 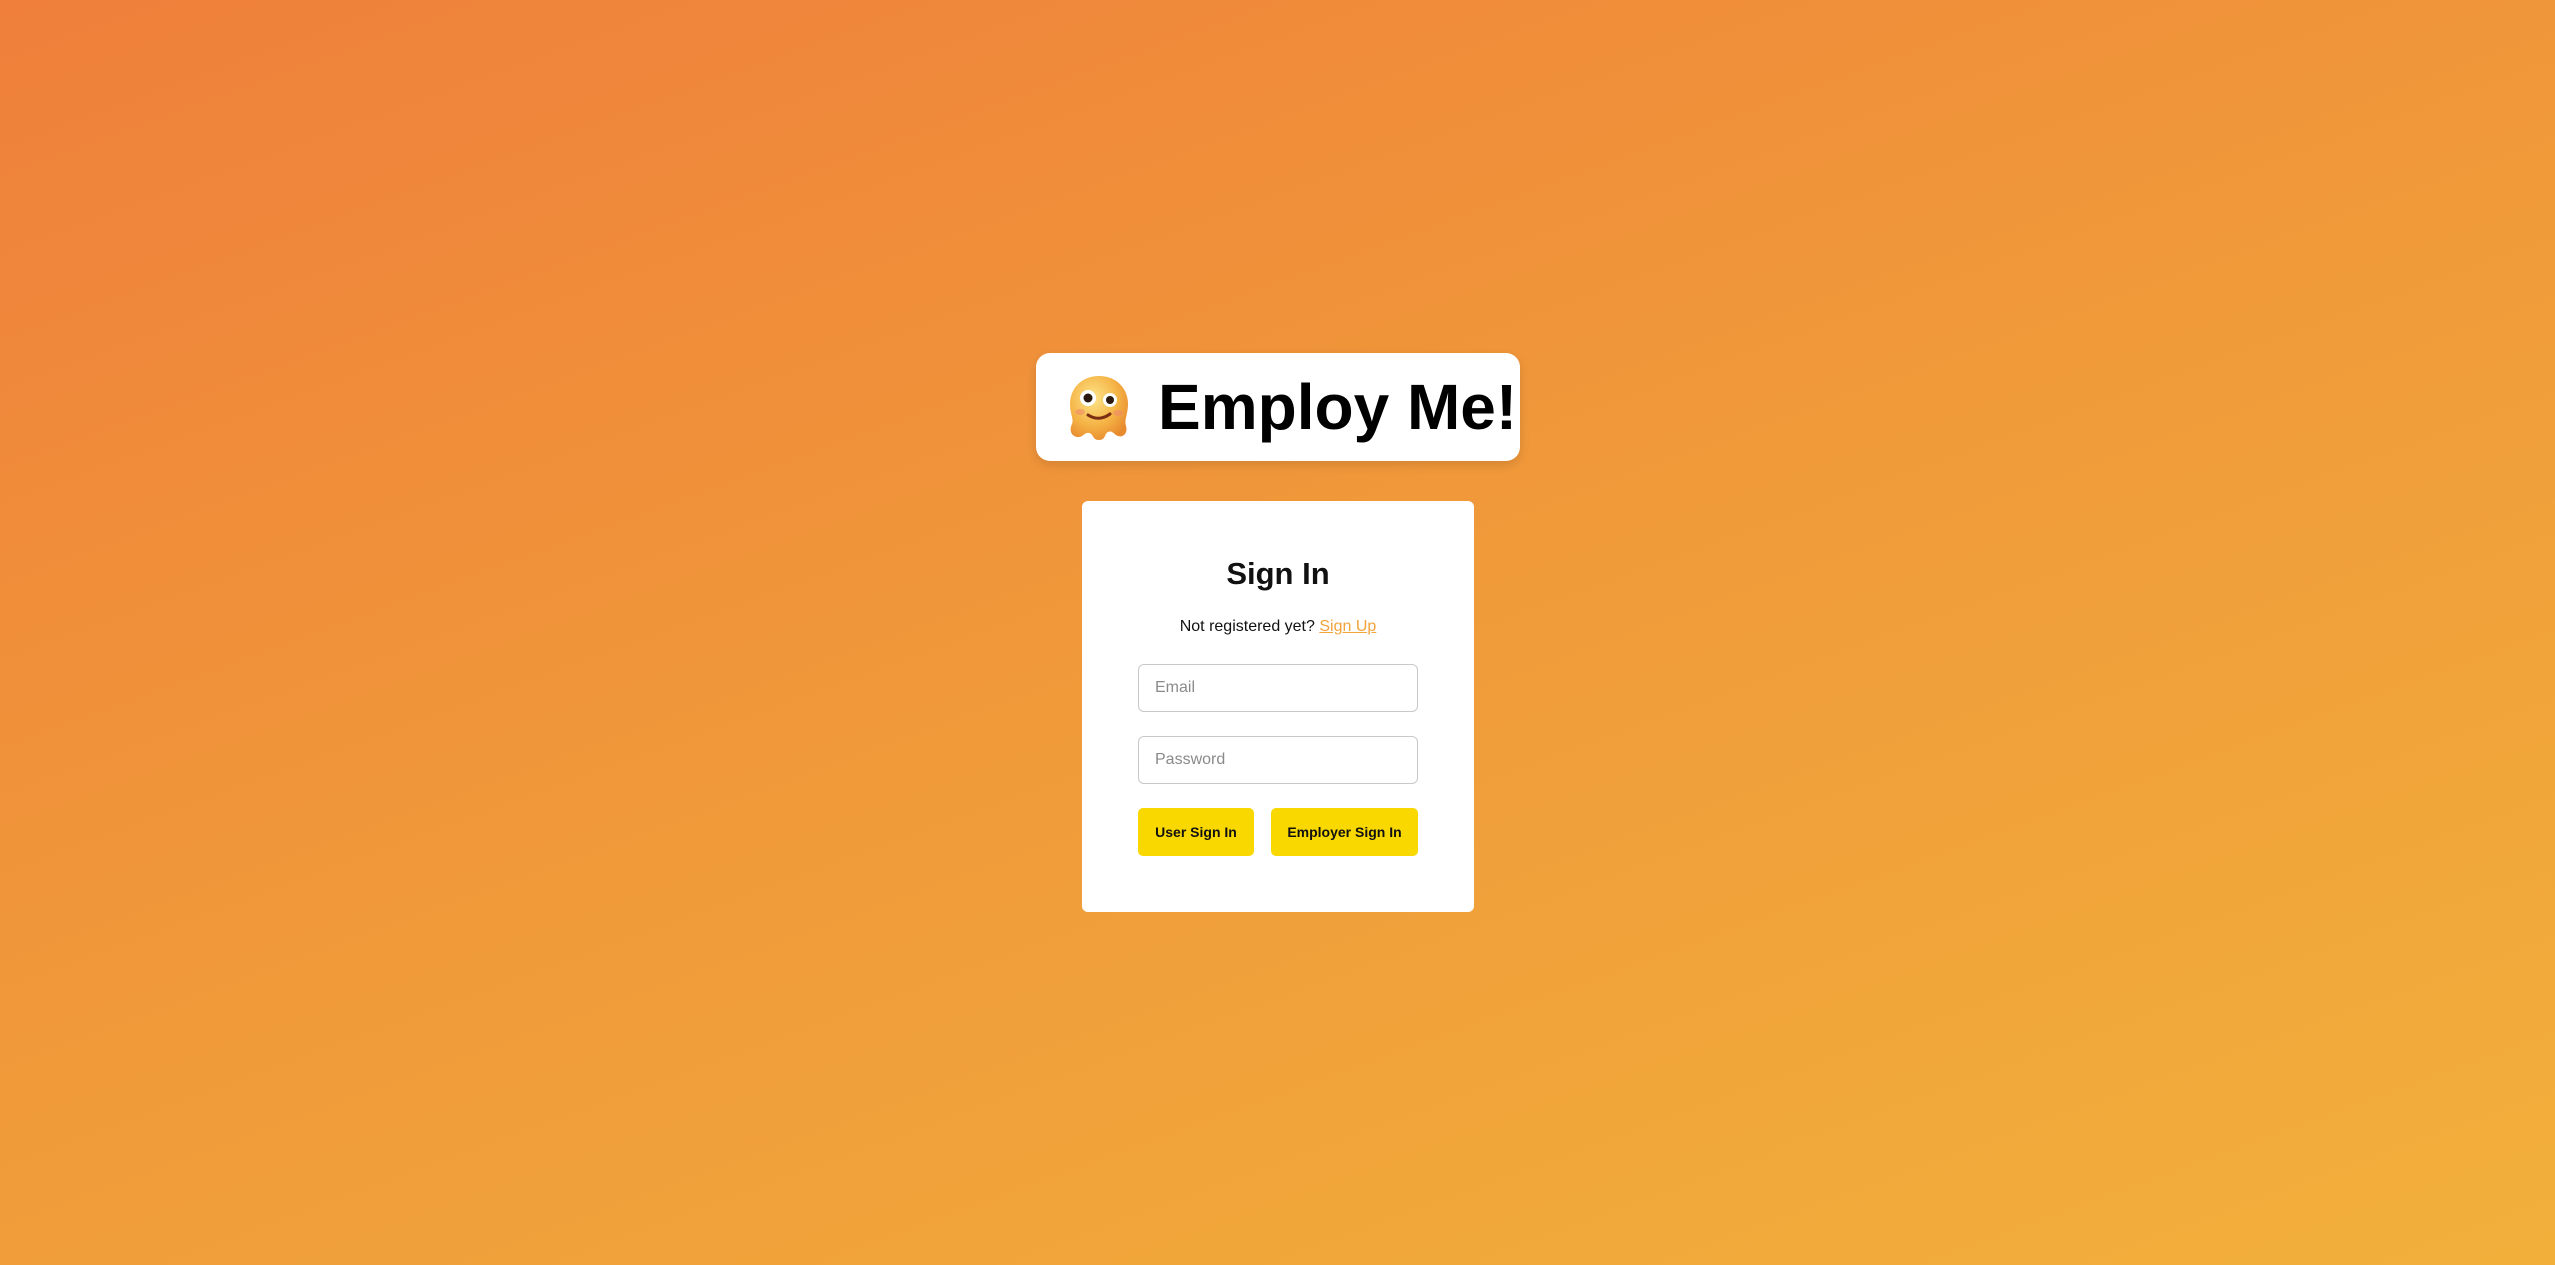 I want to click on signup-link: Sign Up, so click(x=1347, y=626).